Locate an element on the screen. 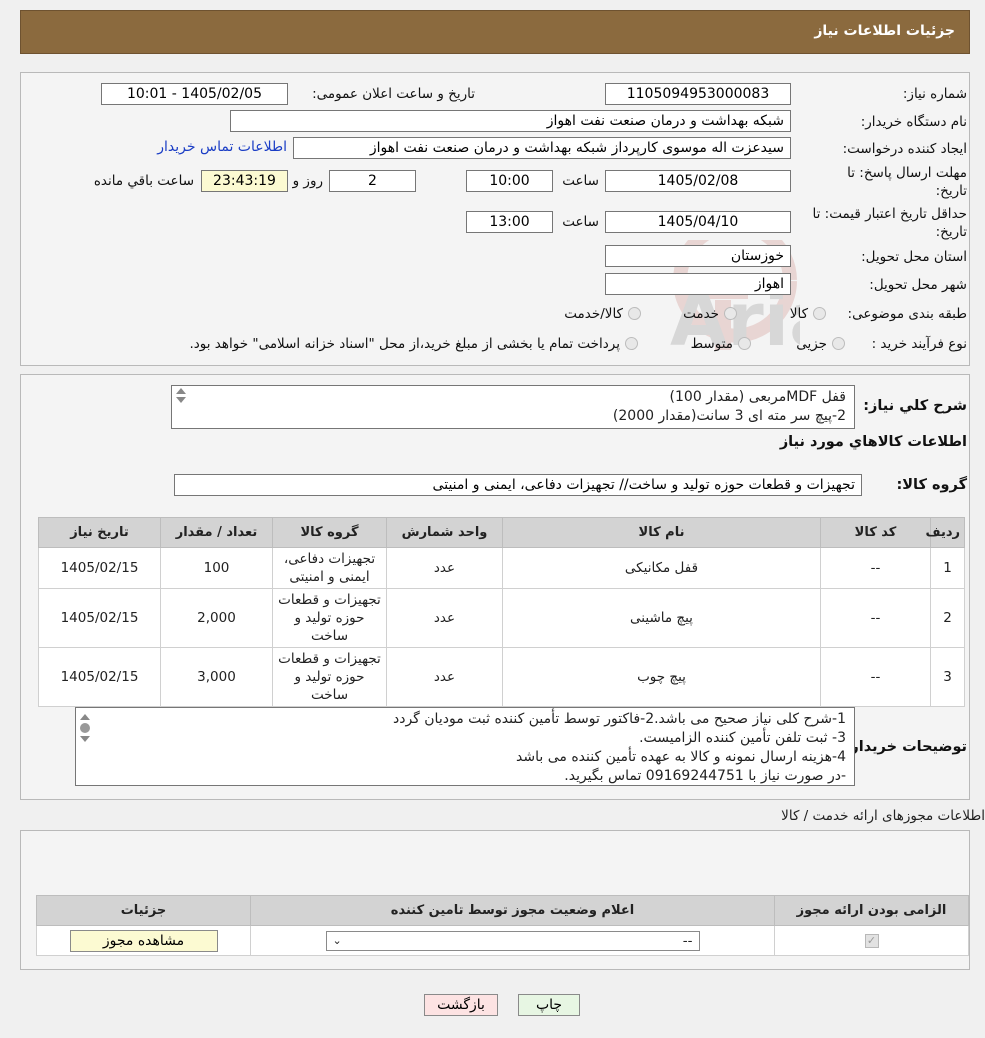 This screenshot has width=985, height=1038. cell-qty: 100 is located at coordinates (216, 568).